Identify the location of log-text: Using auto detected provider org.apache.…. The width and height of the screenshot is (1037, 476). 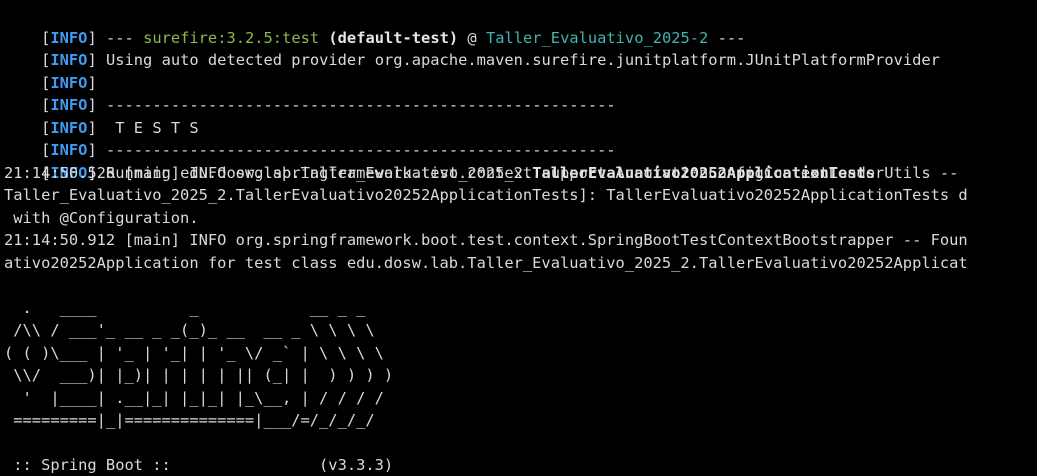
(518, 60).